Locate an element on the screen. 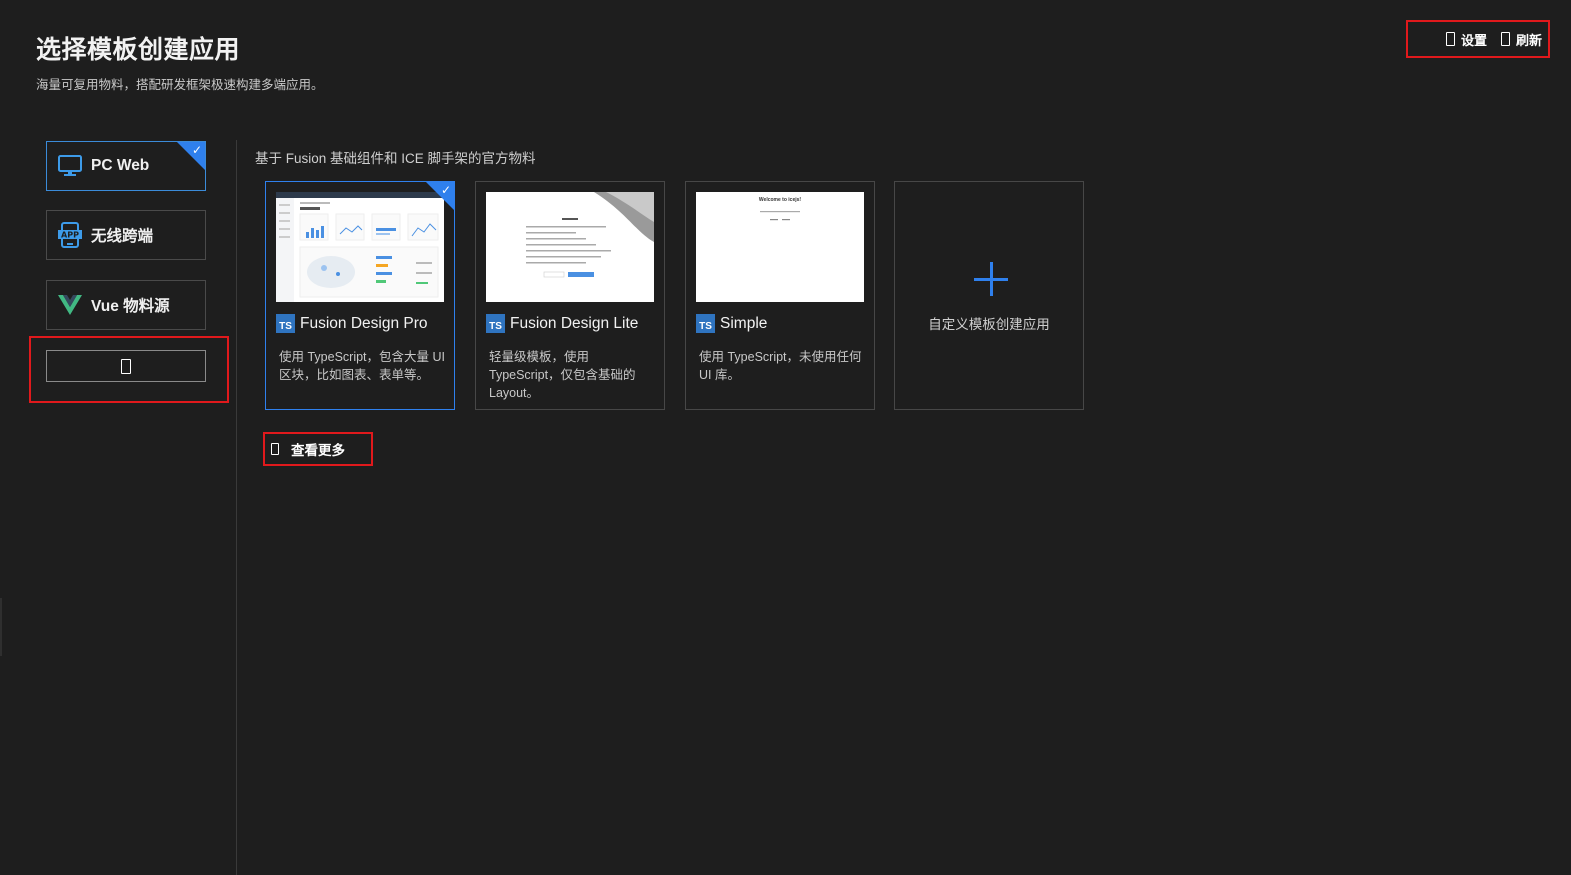 This screenshot has height=875, width=1571. top-actions: 设置 刷新 is located at coordinates (1478, 39).